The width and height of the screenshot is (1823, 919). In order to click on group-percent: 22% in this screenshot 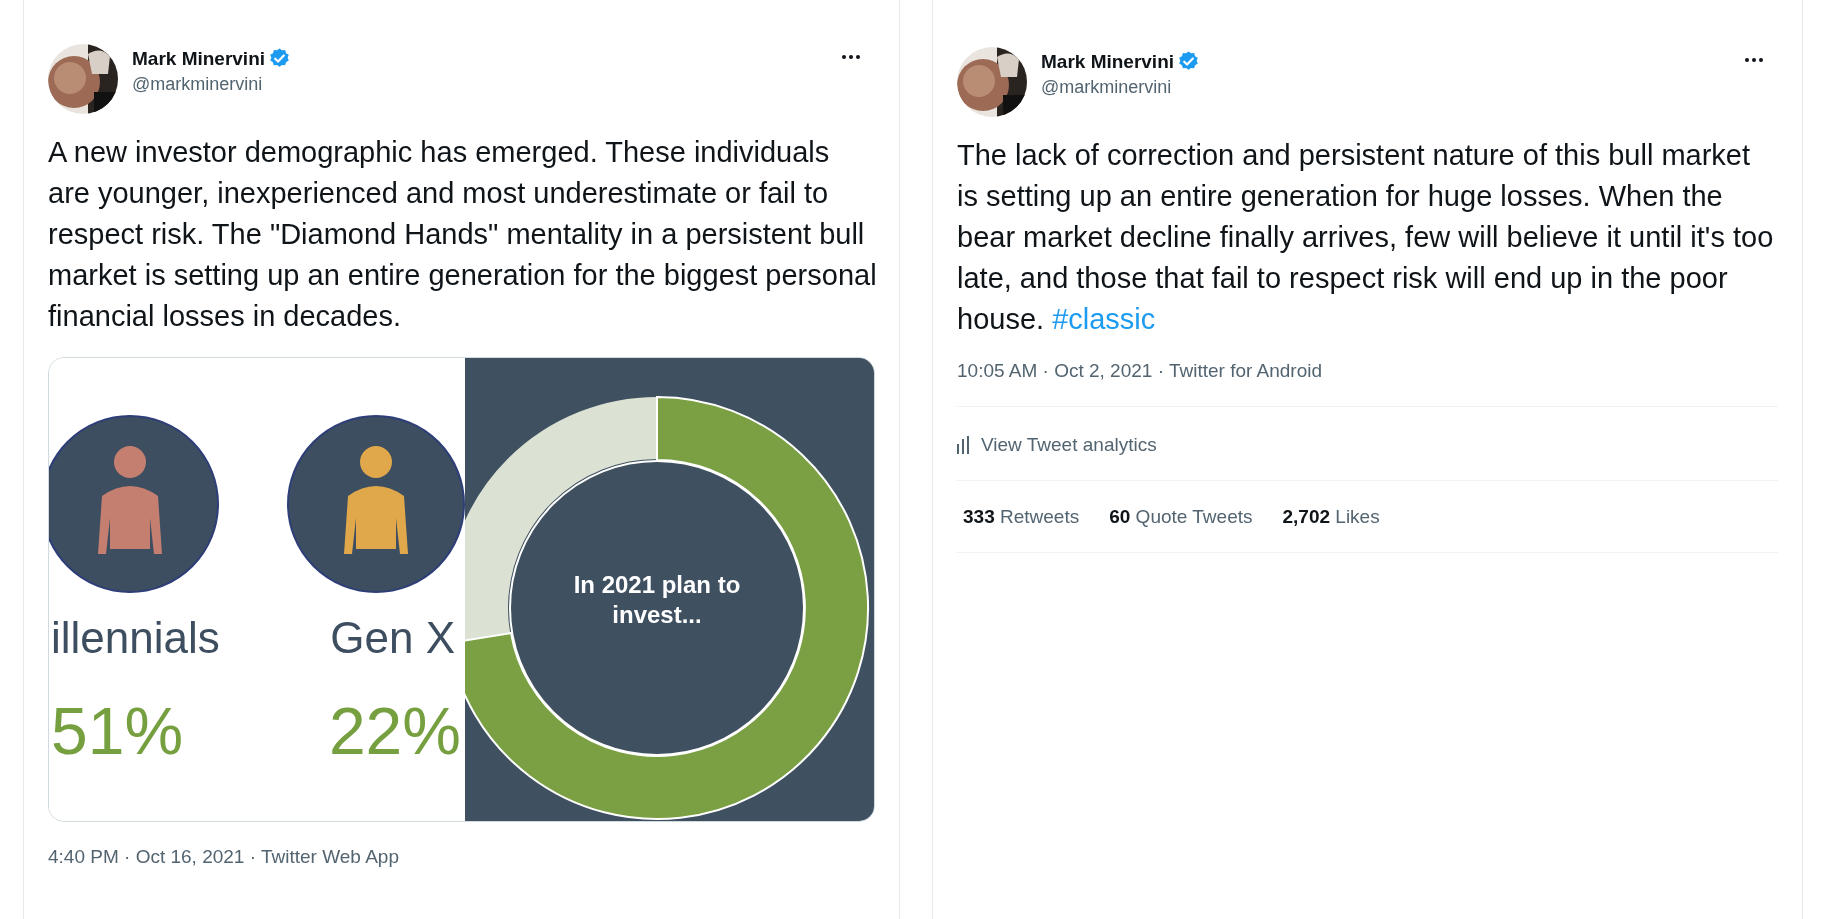, I will do `click(394, 731)`.